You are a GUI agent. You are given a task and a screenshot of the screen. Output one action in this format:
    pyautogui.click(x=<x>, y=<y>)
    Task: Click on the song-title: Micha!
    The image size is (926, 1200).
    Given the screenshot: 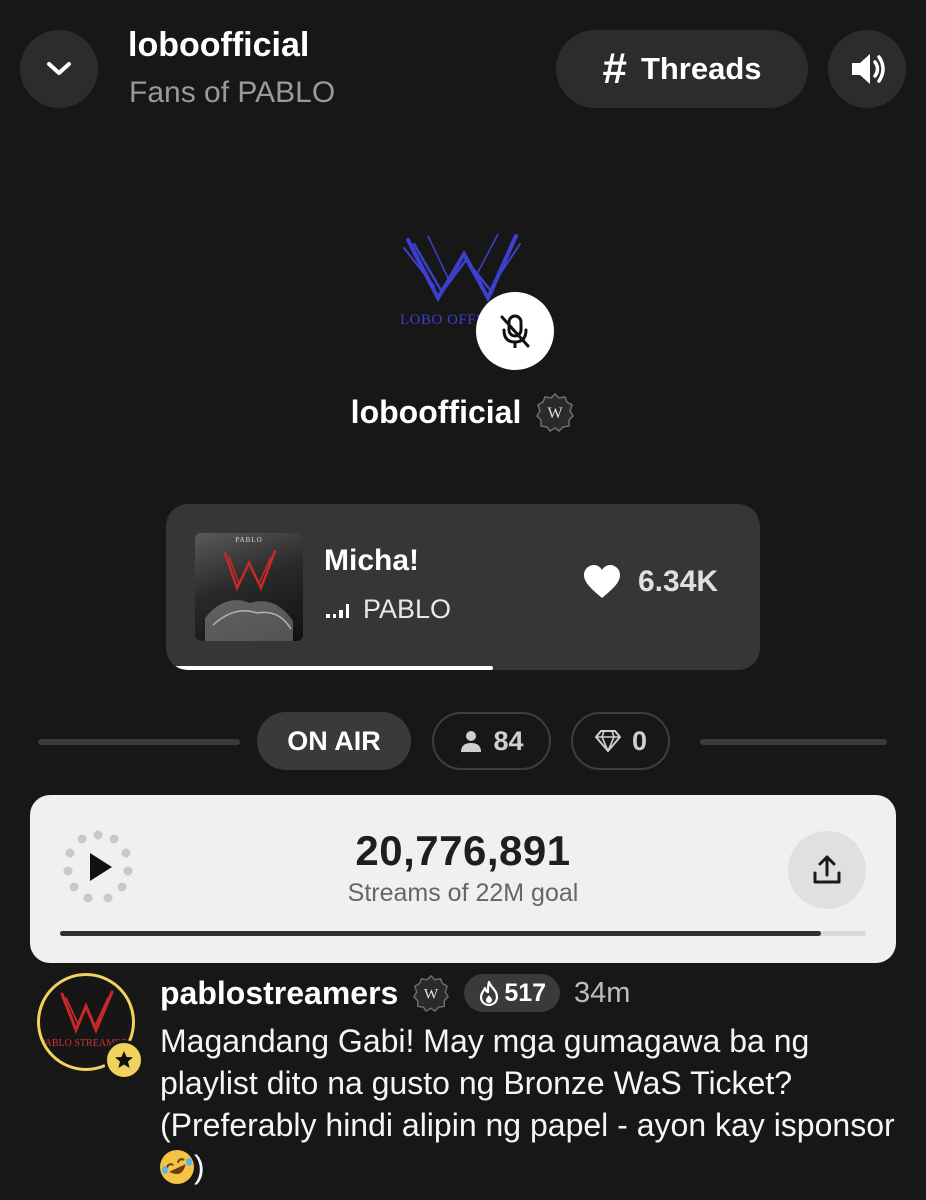 What is the action you would take?
    pyautogui.click(x=372, y=560)
    